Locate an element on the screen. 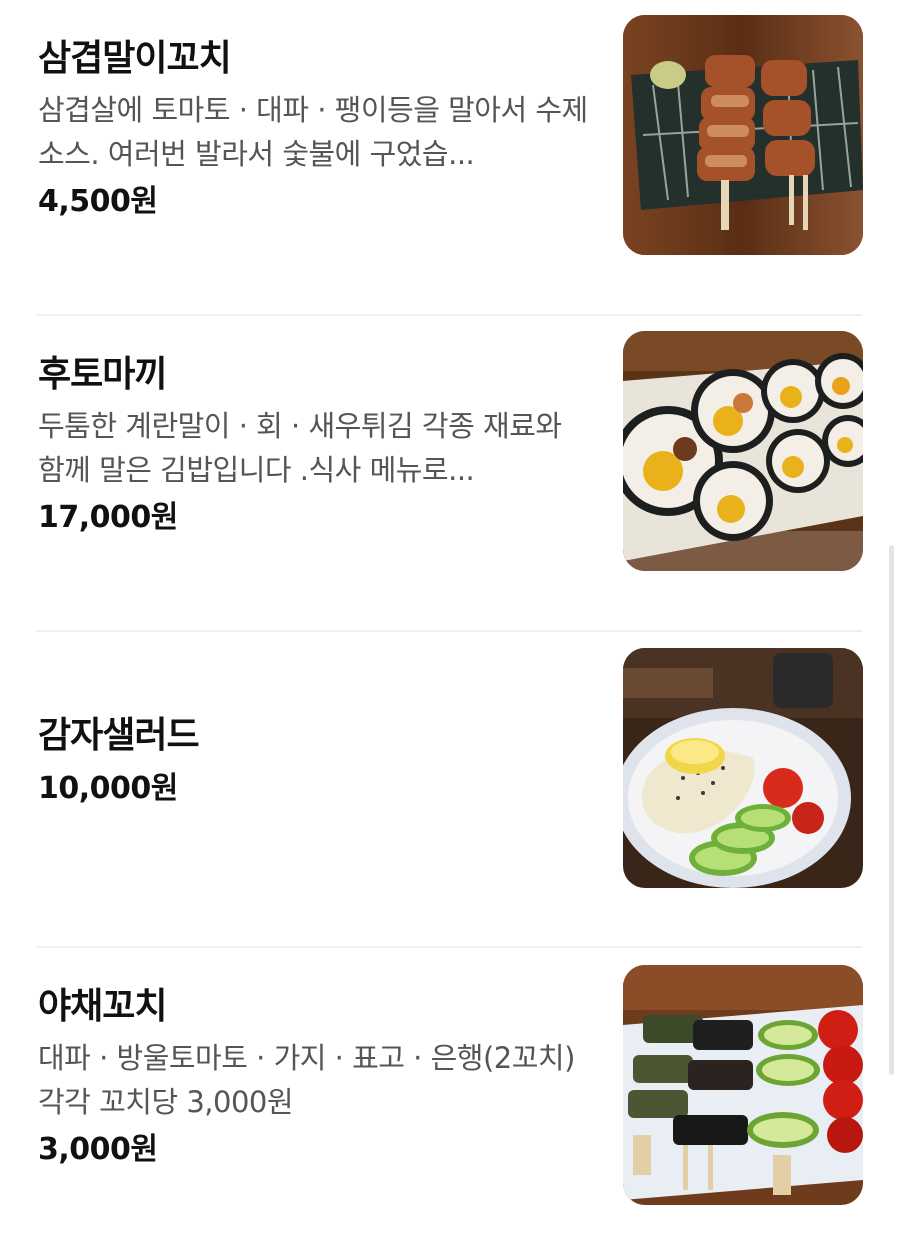 The image size is (900, 1255). menu-item-price: 17,000원 is located at coordinates (108, 517).